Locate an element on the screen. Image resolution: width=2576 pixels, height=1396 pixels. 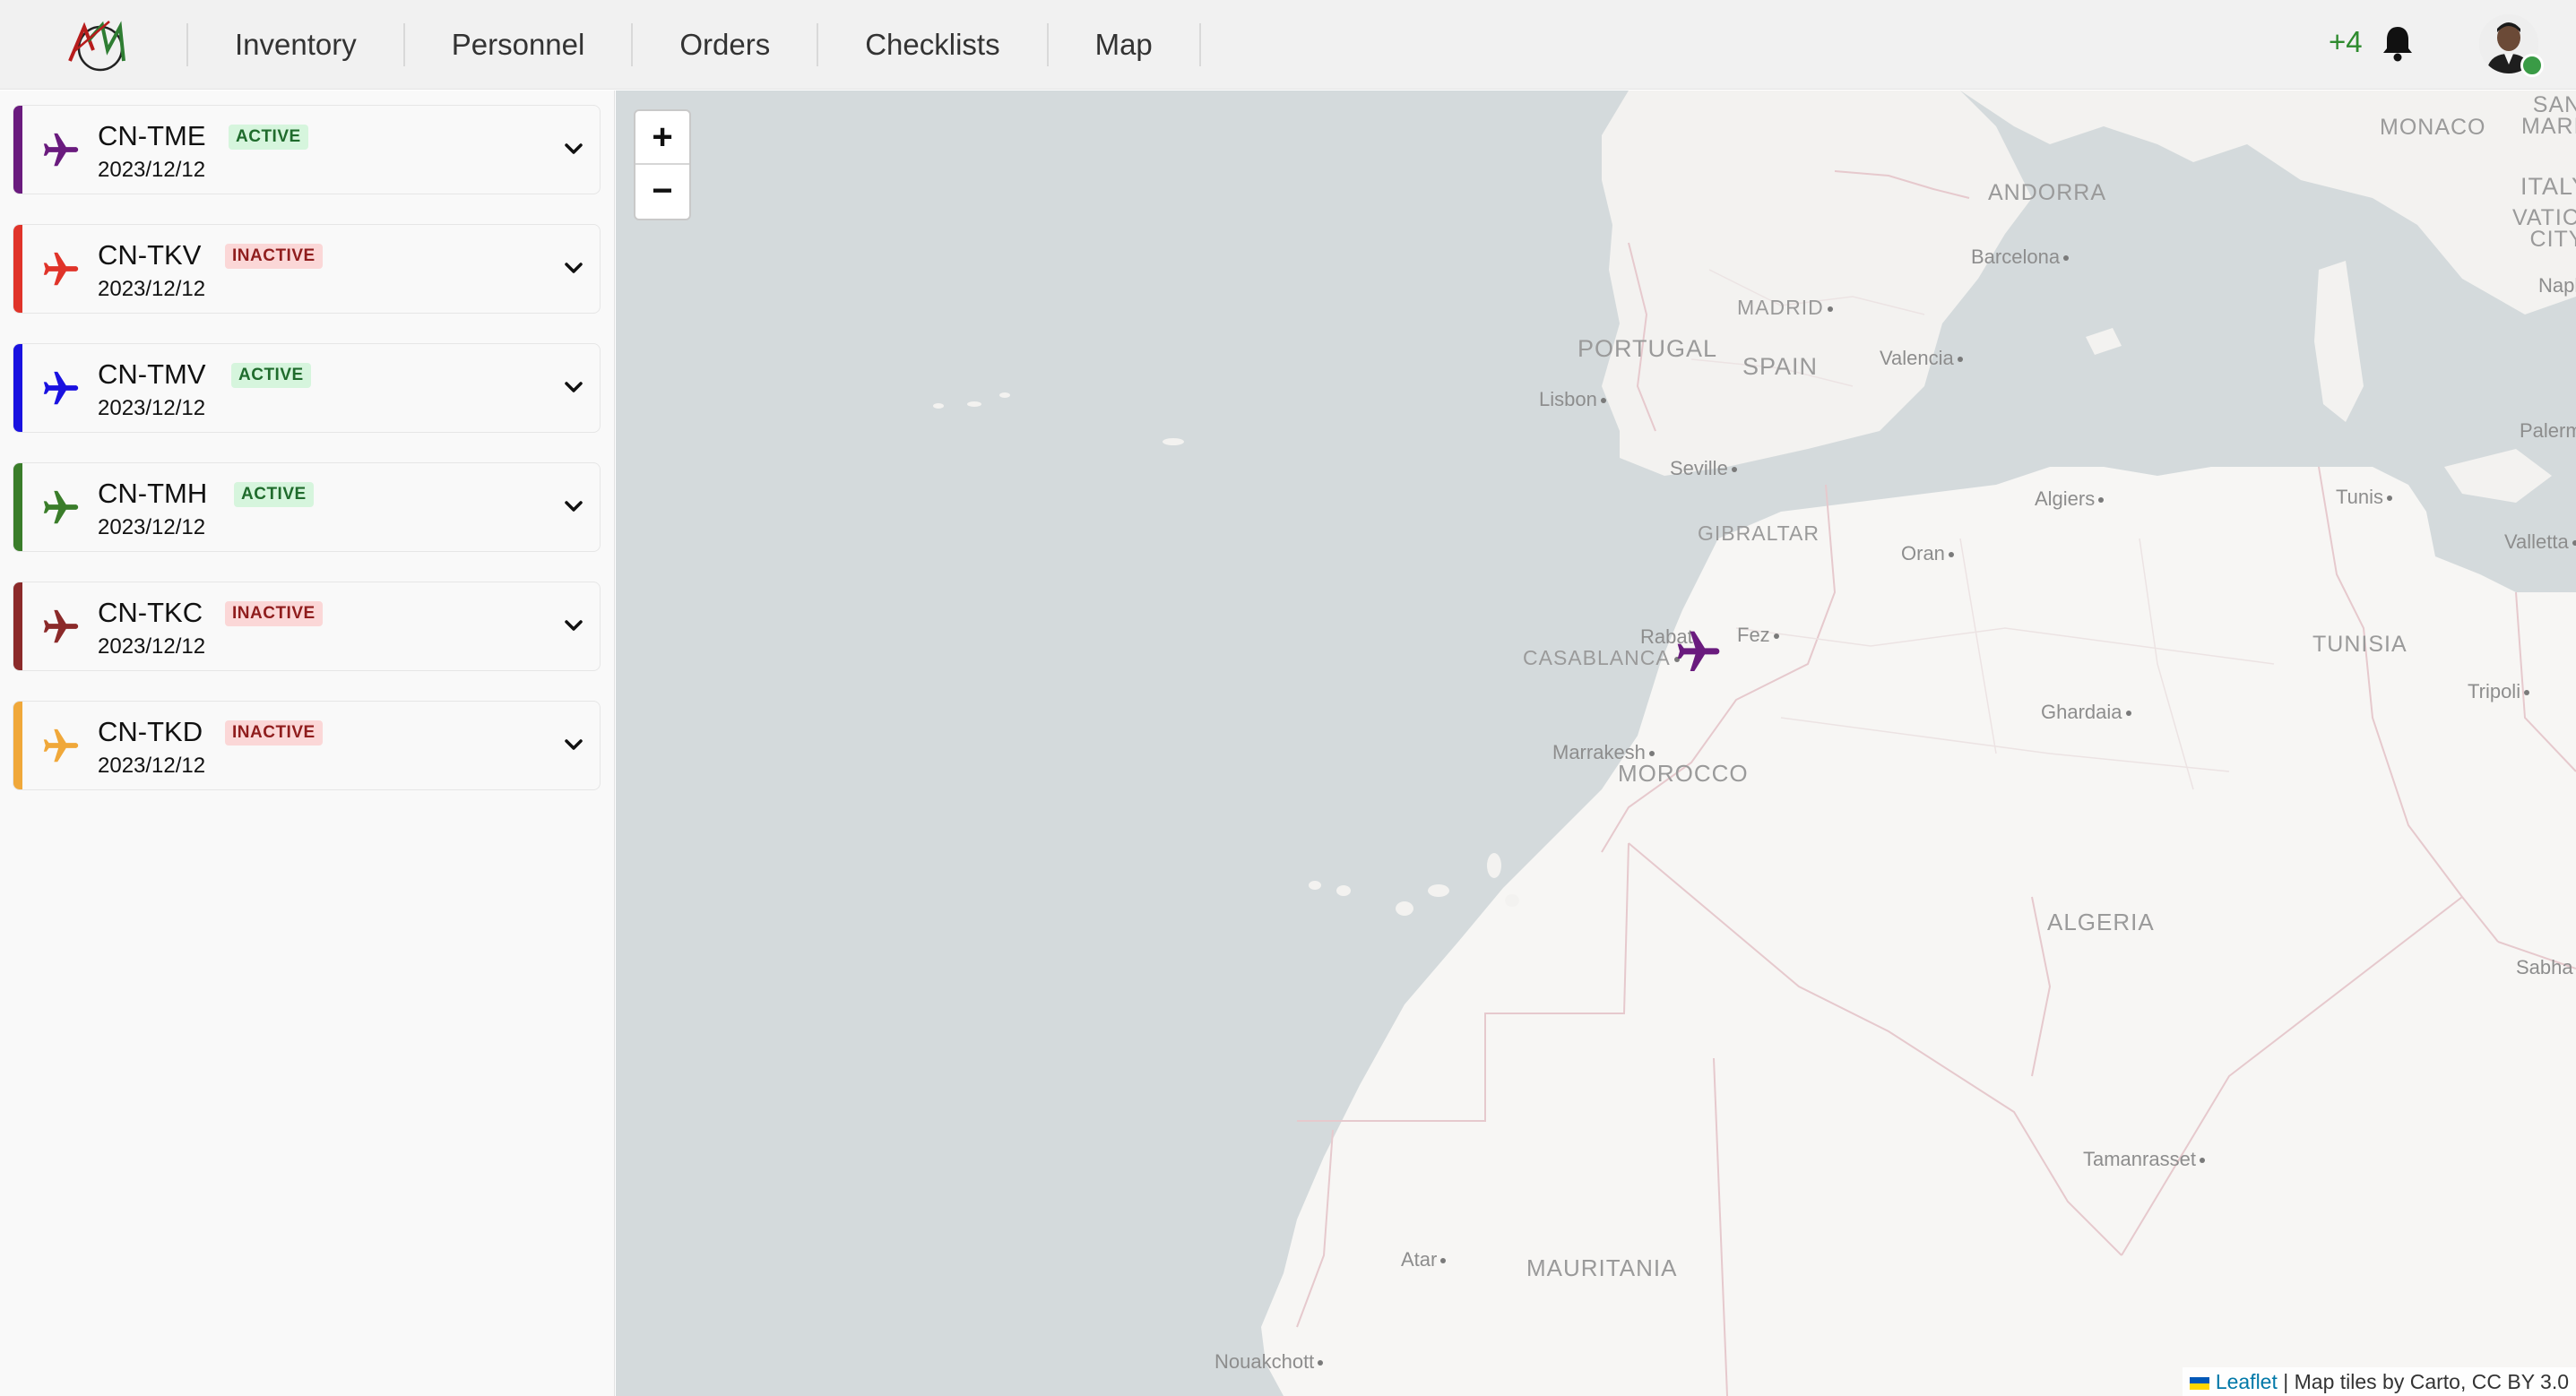
aircraft-card: CN-TKV INACTIVE 2023/12/12 is located at coordinates (307, 269).